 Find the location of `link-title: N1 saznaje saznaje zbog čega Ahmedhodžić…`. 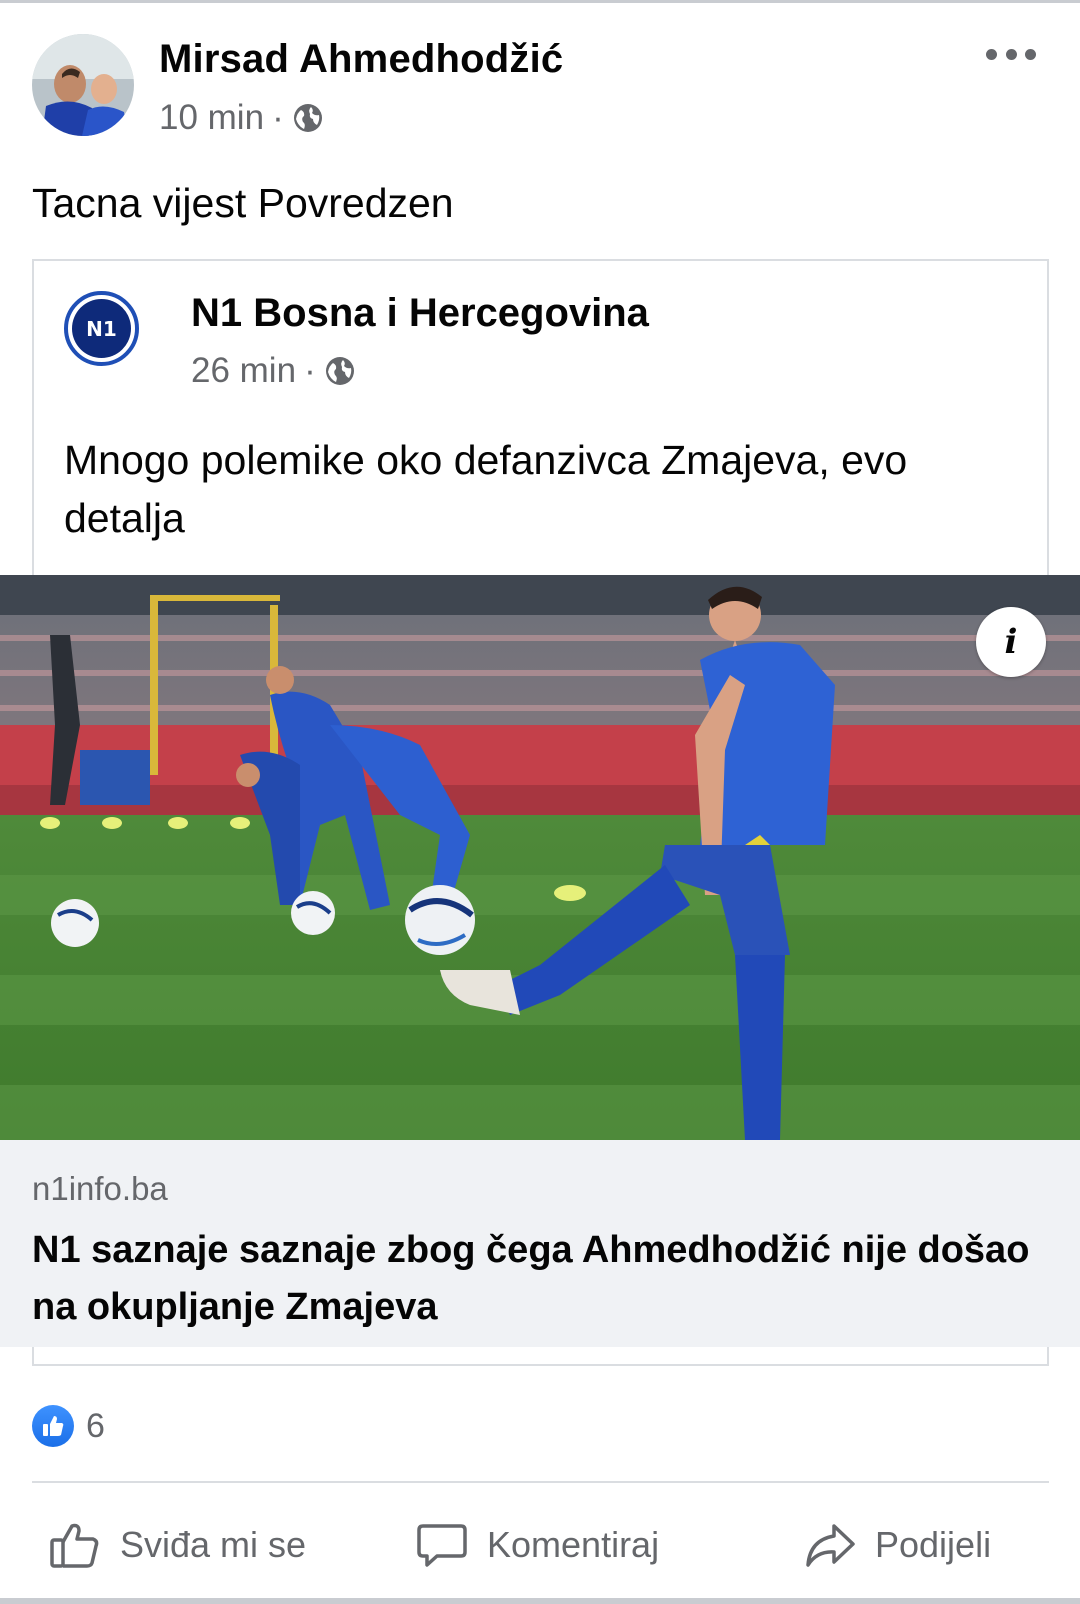

link-title: N1 saznaje saznaje zbog čega Ahmedhodžić… is located at coordinates (532, 1279).